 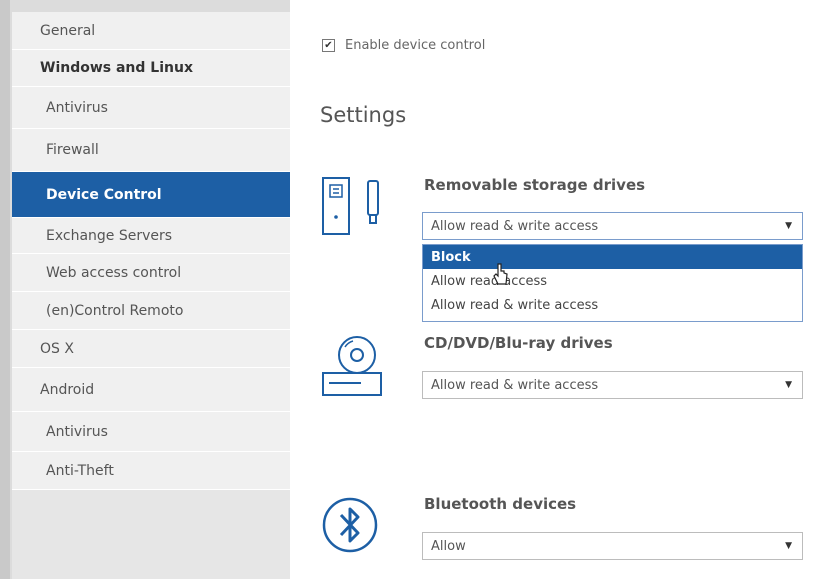 I want to click on settings-heading: Settings, so click(x=363, y=115).